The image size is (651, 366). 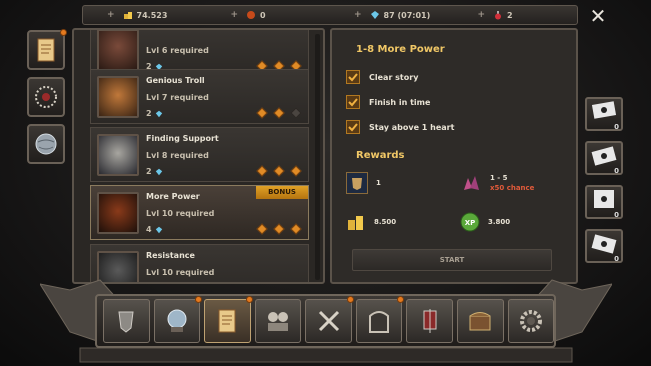 I want to click on nav-team, so click(x=278, y=321).